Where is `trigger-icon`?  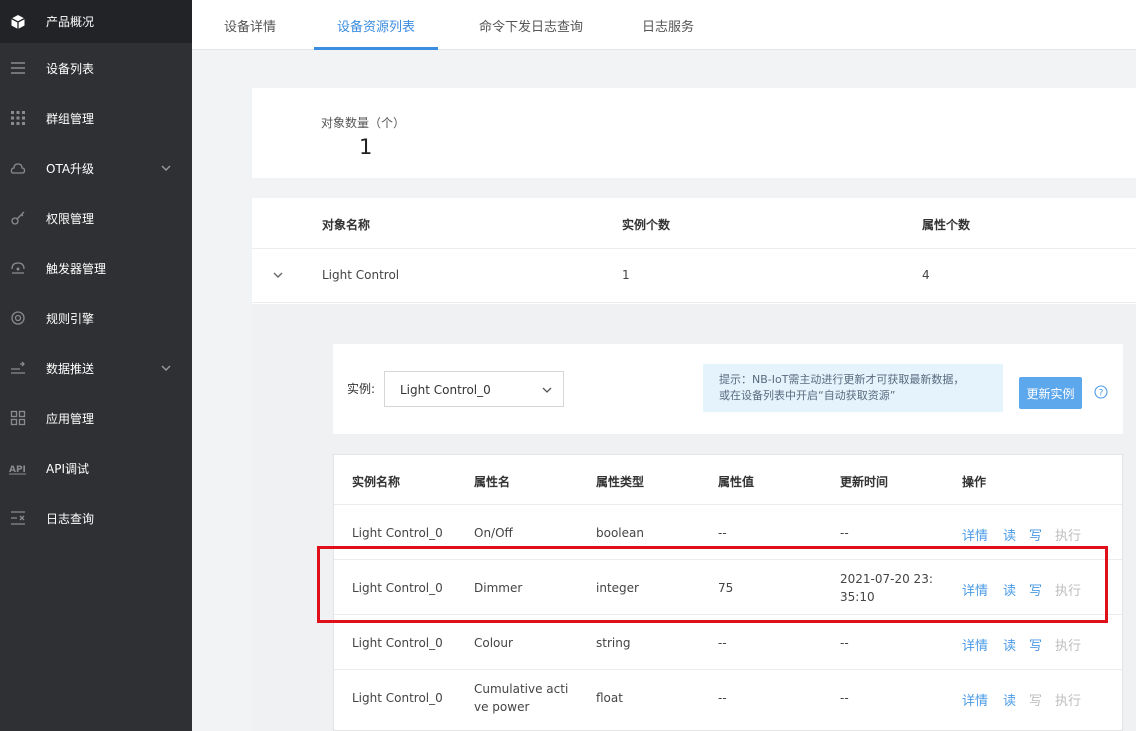
trigger-icon is located at coordinates (18, 268).